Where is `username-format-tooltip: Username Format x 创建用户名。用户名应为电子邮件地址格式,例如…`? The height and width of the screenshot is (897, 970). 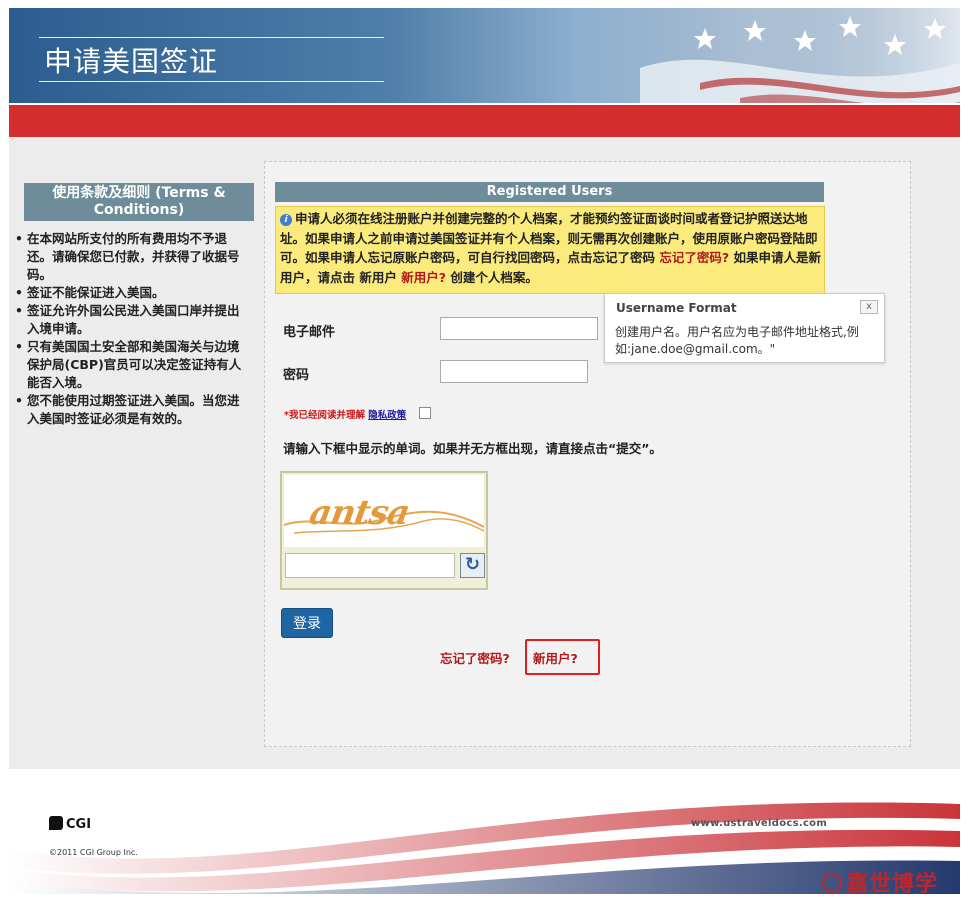
username-format-tooltip: Username Format x 创建用户名。用户名应为电子邮件地址格式,例如… is located at coordinates (744, 328).